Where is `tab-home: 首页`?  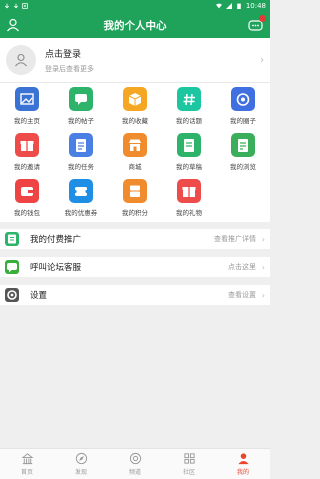
tab-home: 首页 is located at coordinates (27, 464).